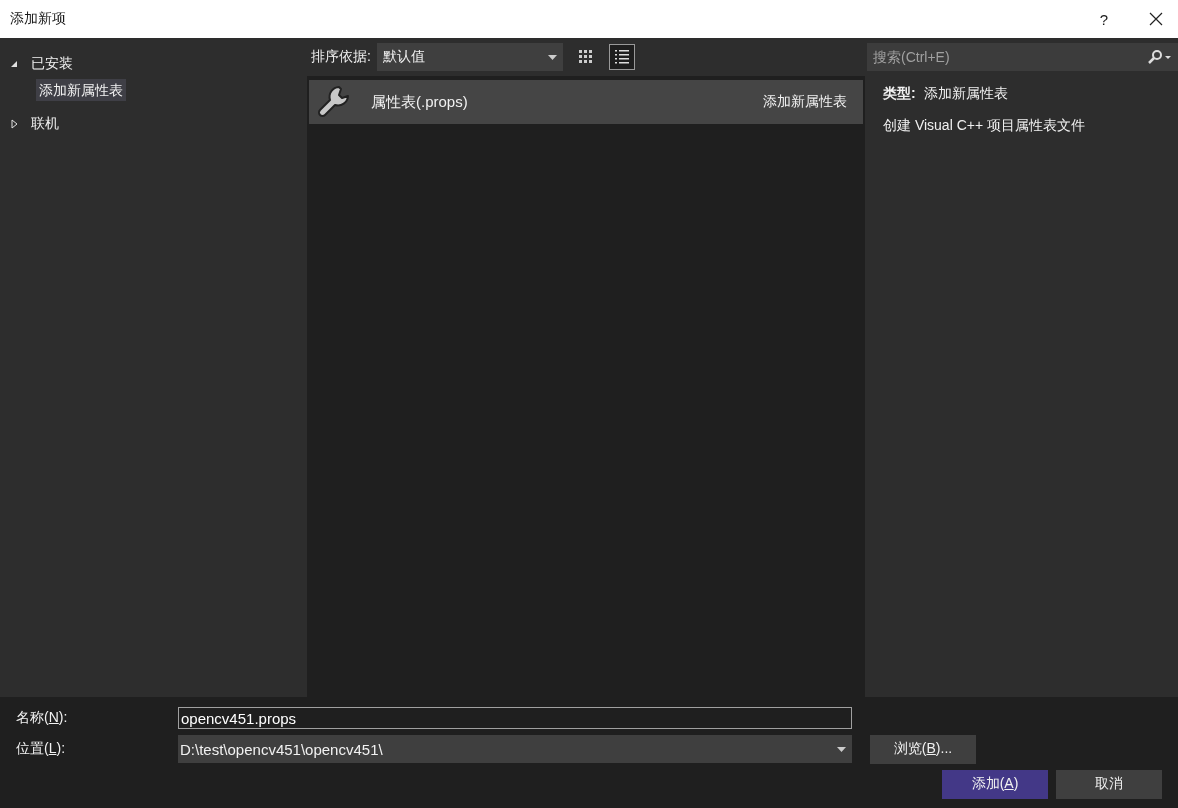  I want to click on list-view-icon, so click(621, 57).